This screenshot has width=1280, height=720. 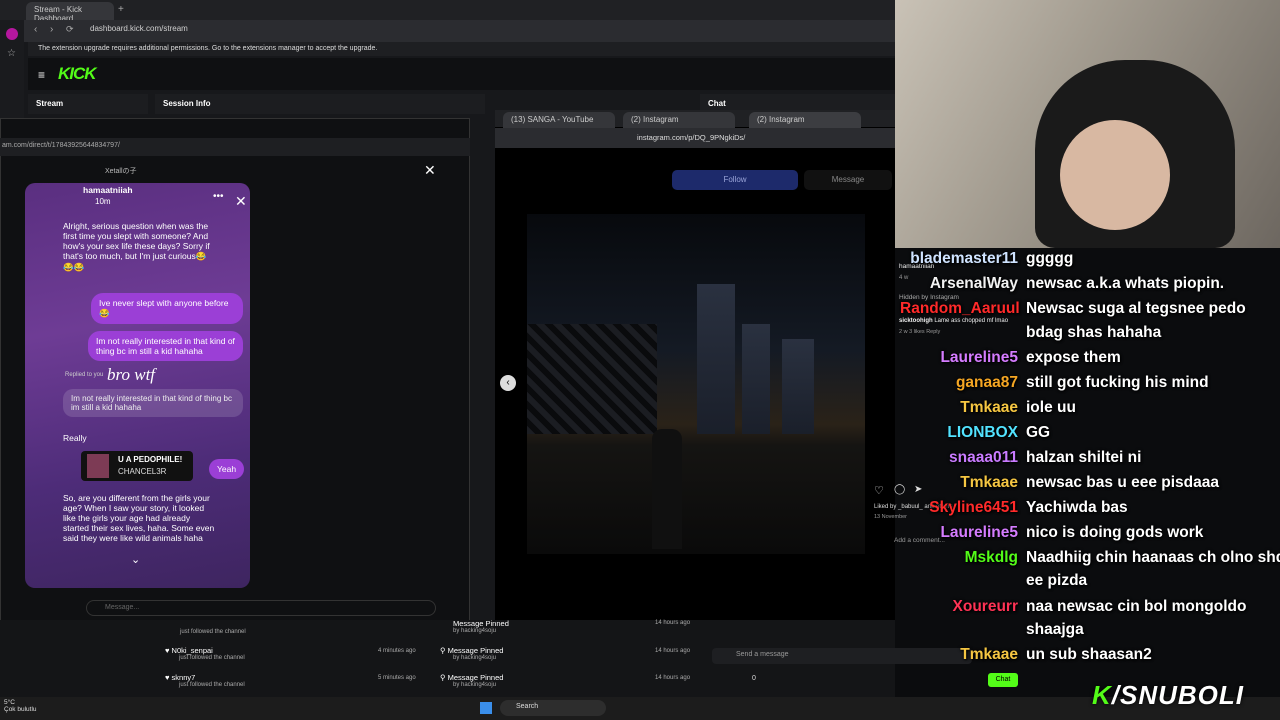 I want to click on chat-username: blademaster11, so click(x=959, y=259).